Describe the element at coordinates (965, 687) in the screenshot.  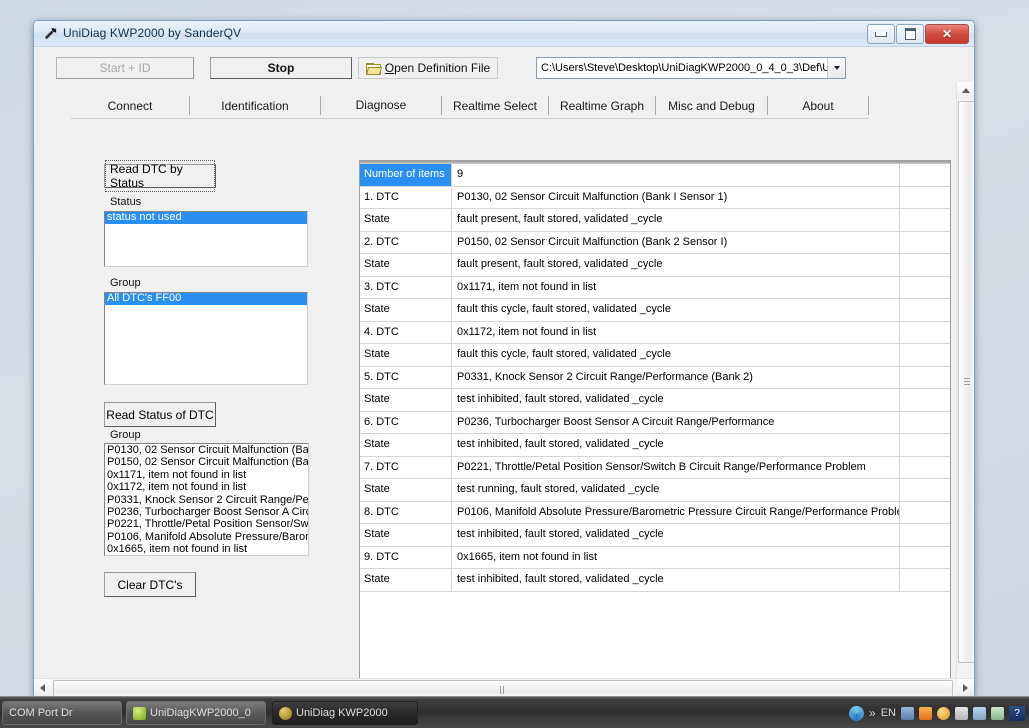
I see `scroll-right-button` at that location.